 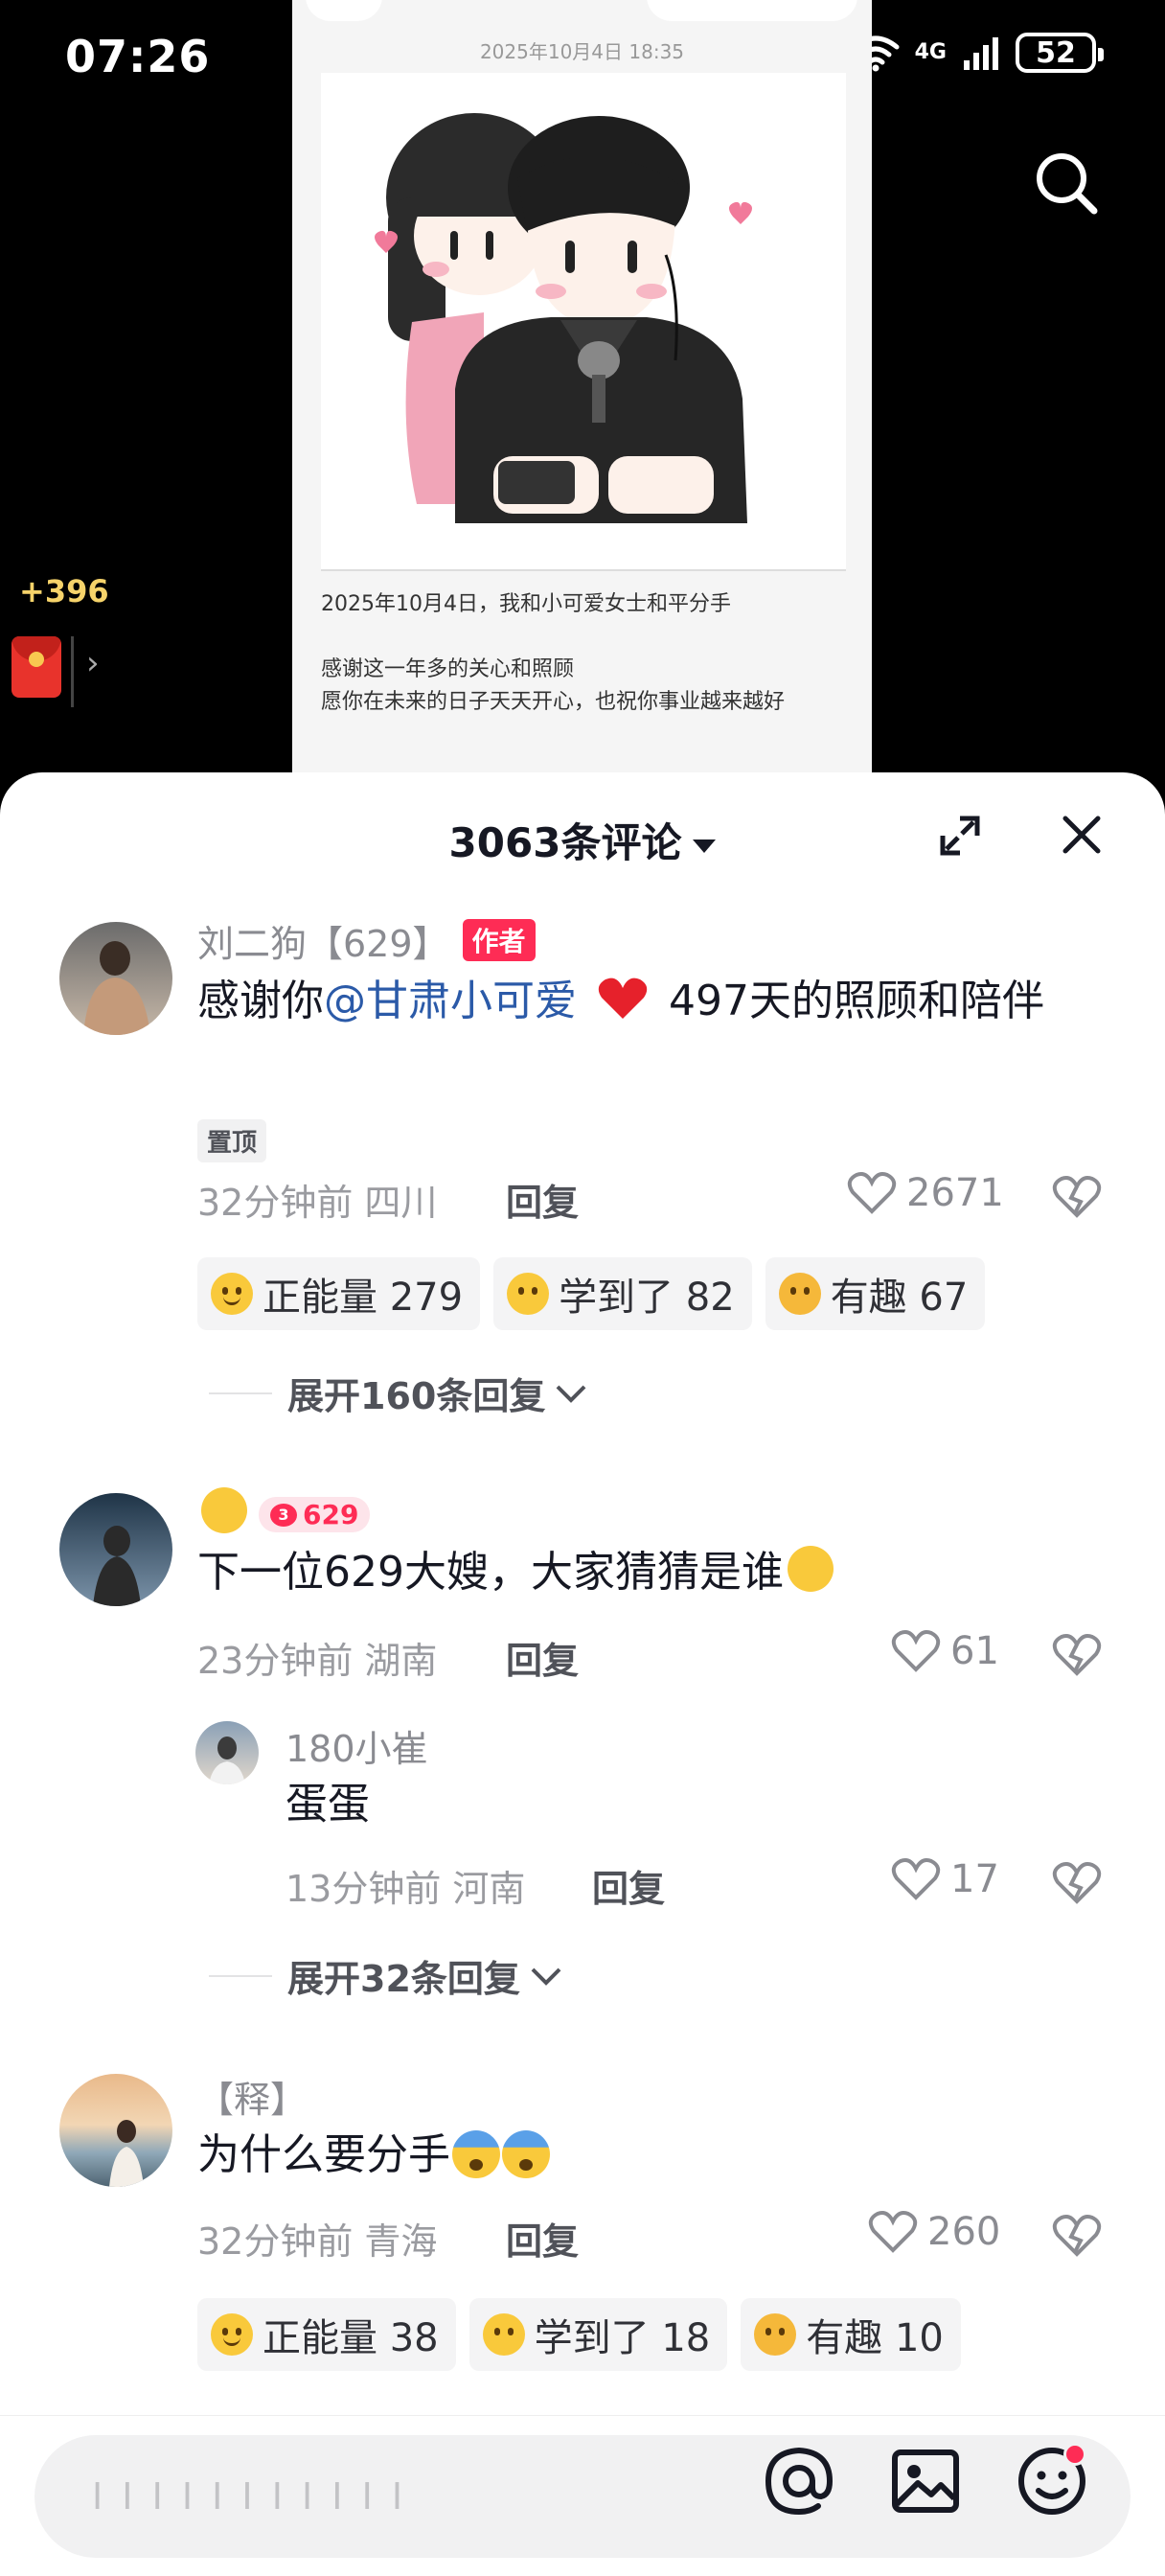 I want to click on reaction-row: 正能量 38 学到了 18 有趣 10, so click(x=579, y=2334).